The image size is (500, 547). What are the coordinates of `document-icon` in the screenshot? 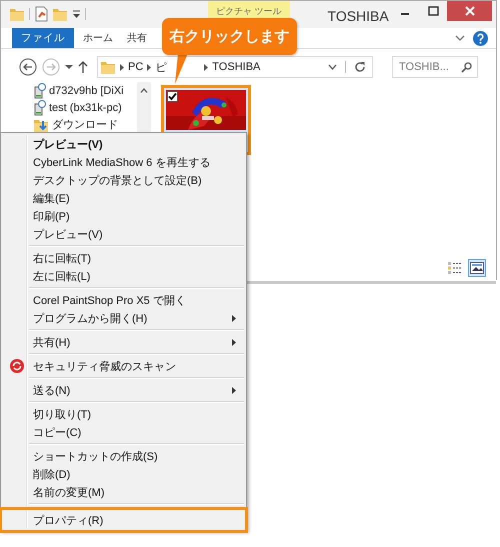 It's located at (41, 14).